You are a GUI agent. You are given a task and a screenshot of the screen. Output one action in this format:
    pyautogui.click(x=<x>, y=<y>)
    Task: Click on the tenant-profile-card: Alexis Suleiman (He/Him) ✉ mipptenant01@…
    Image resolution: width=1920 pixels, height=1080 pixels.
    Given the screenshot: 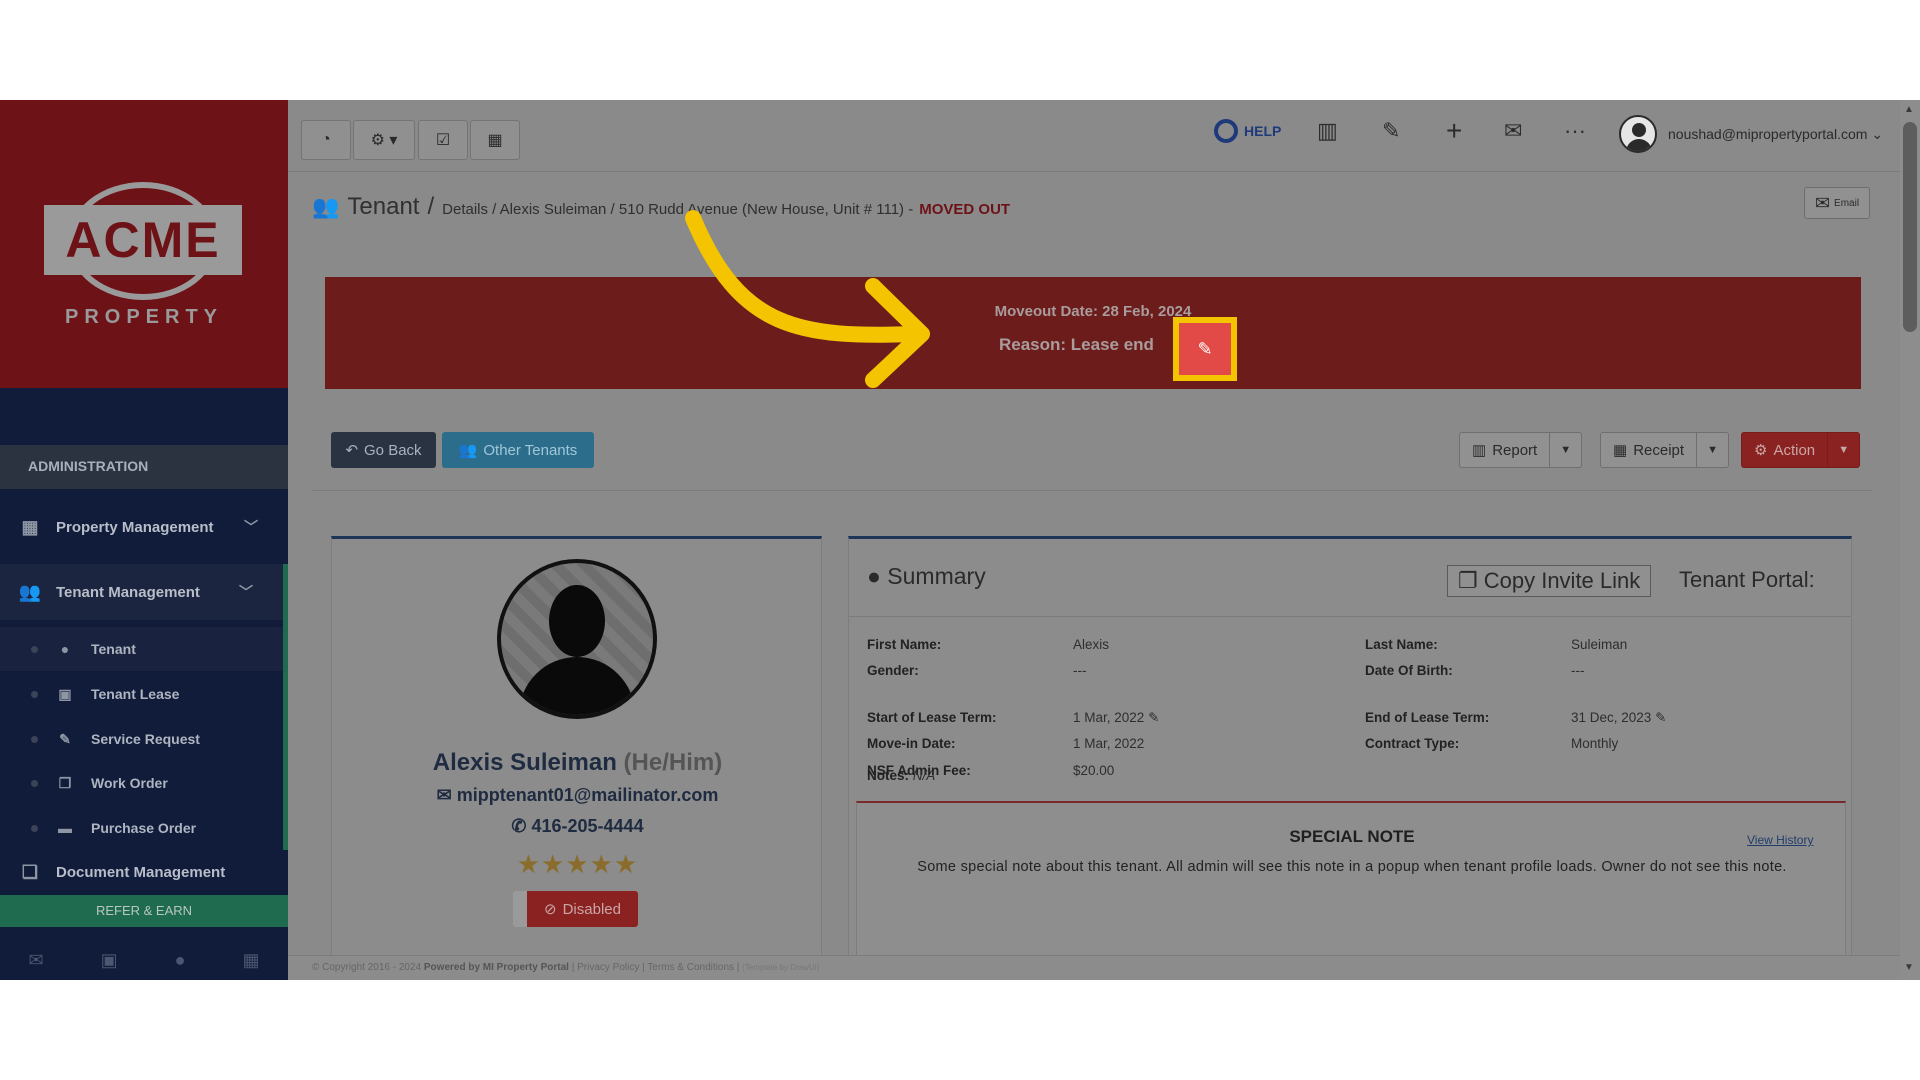 What is the action you would take?
    pyautogui.click(x=576, y=758)
    